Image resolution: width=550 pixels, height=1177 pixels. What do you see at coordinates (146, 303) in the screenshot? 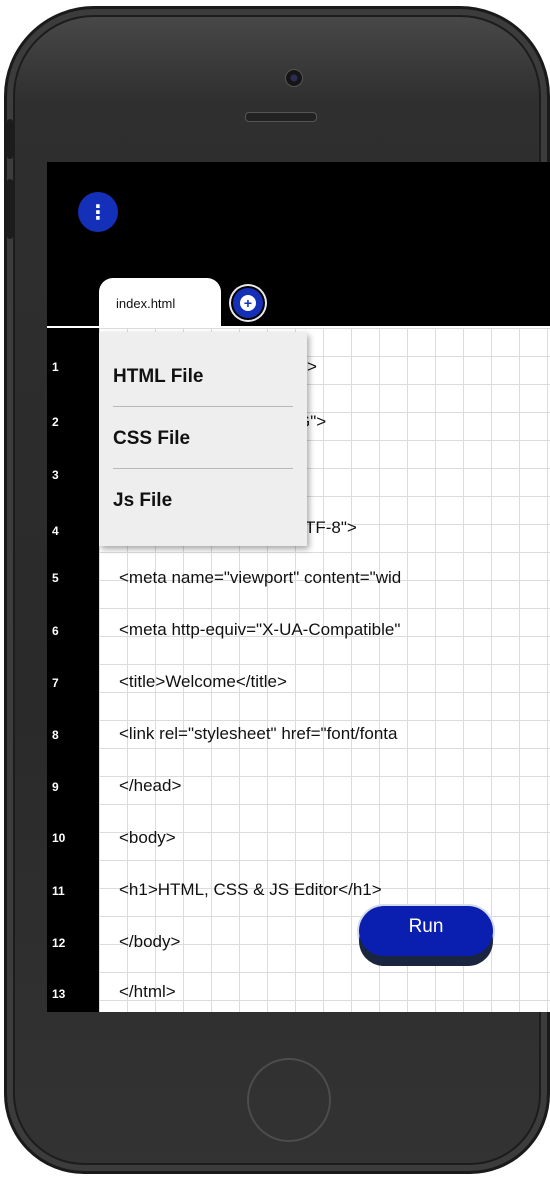
I see `tab-label: index.html` at bounding box center [146, 303].